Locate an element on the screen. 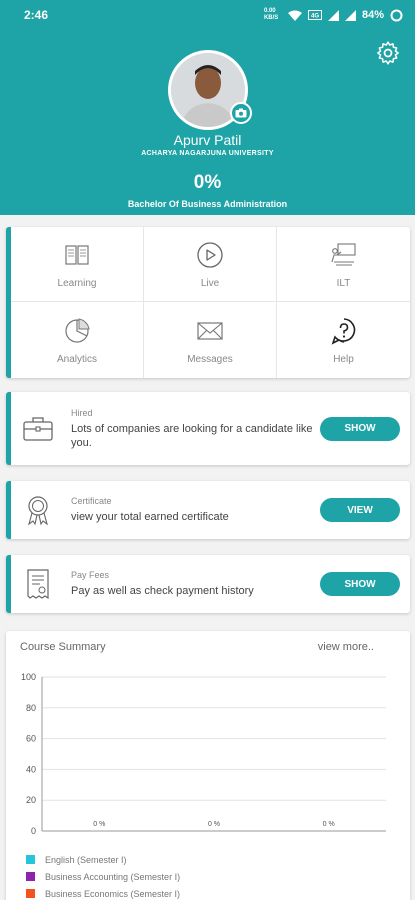 The height and width of the screenshot is (900, 415). play-icon is located at coordinates (210, 254).